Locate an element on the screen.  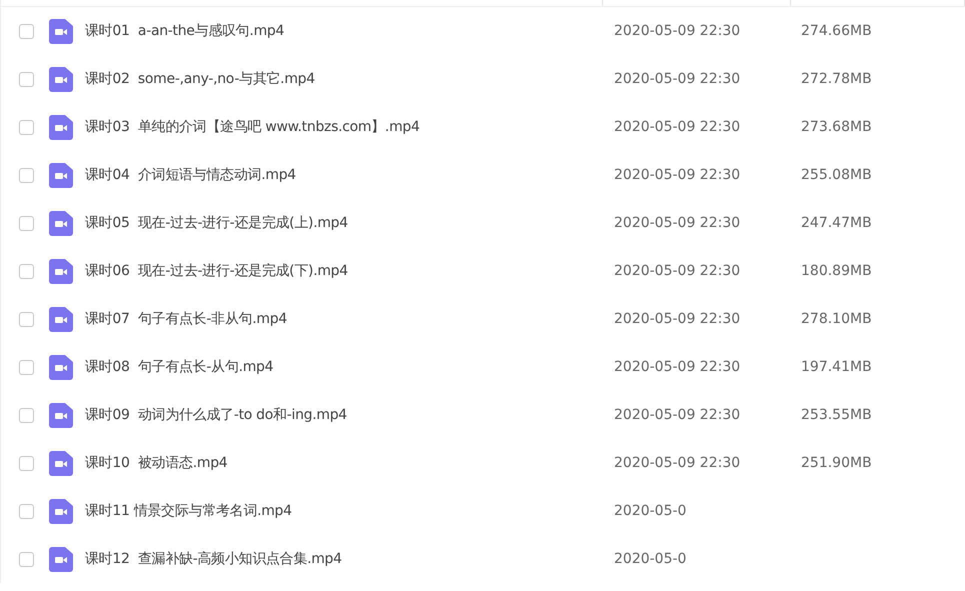
file-name: 课时02 some-,any-,no-与其它.mp4 is located at coordinates (200, 79).